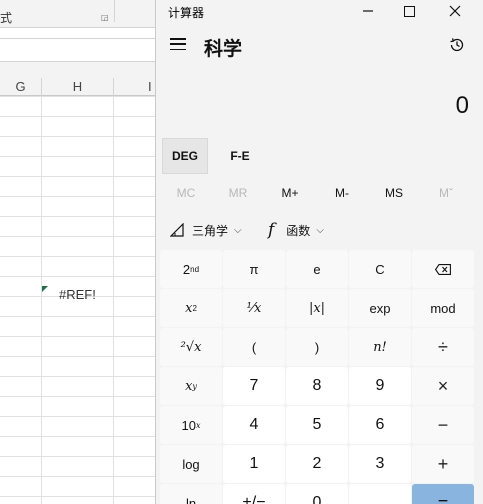  Describe the element at coordinates (254, 347) in the screenshot. I see `left-paren-button: (` at that location.